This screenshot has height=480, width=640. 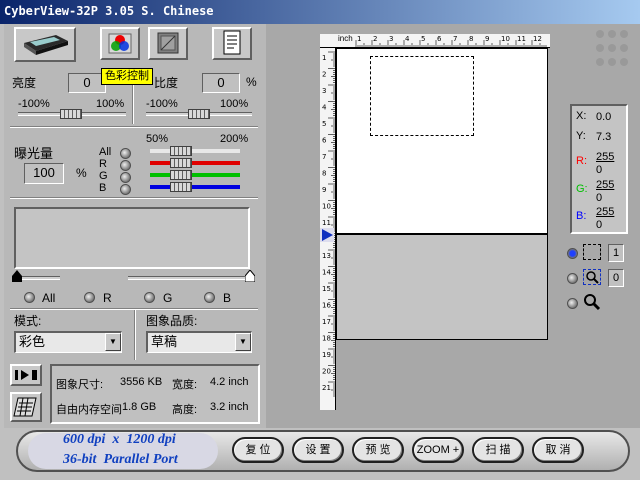 I want to click on g-value: 255, so click(x=605, y=185).